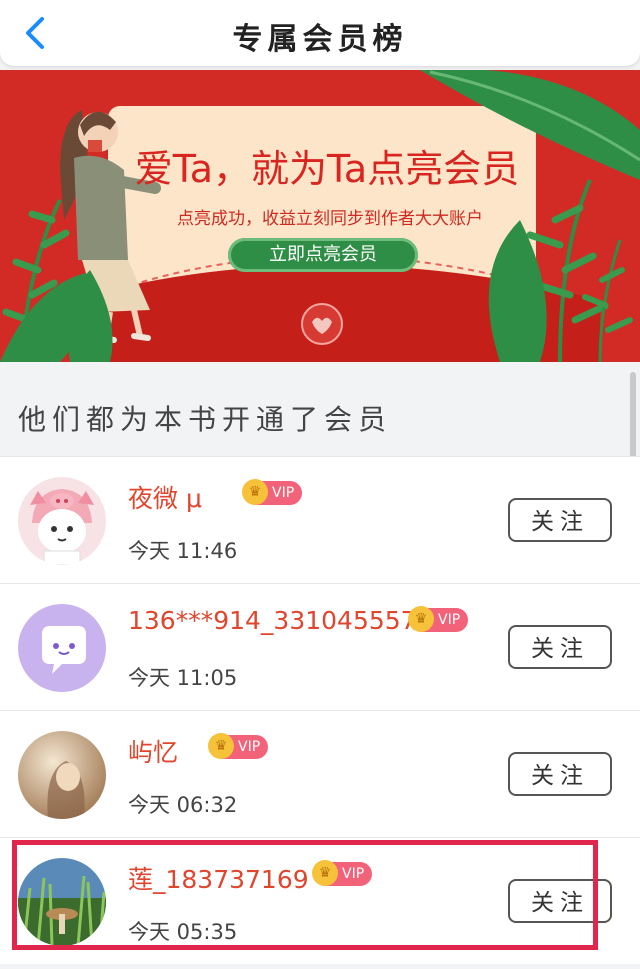 This screenshot has width=640, height=969. I want to click on page-title: 专属会员榜, so click(320, 39).